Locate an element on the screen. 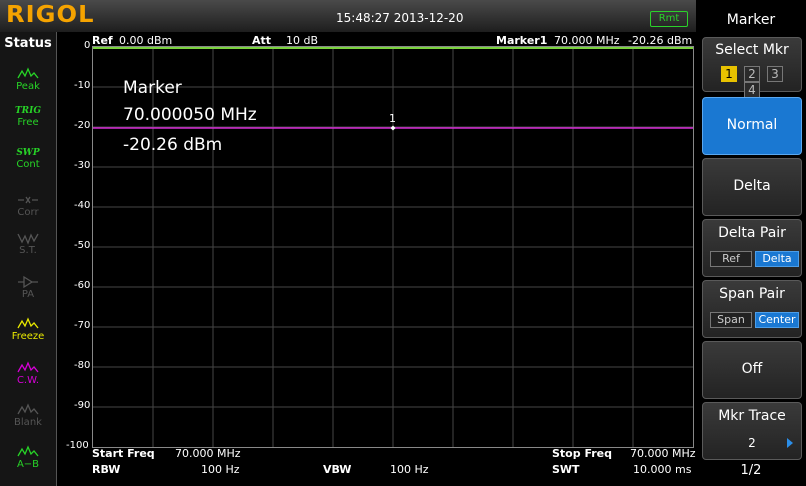 The height and width of the screenshot is (486, 806). status-item-label: PA is located at coordinates (28, 294).